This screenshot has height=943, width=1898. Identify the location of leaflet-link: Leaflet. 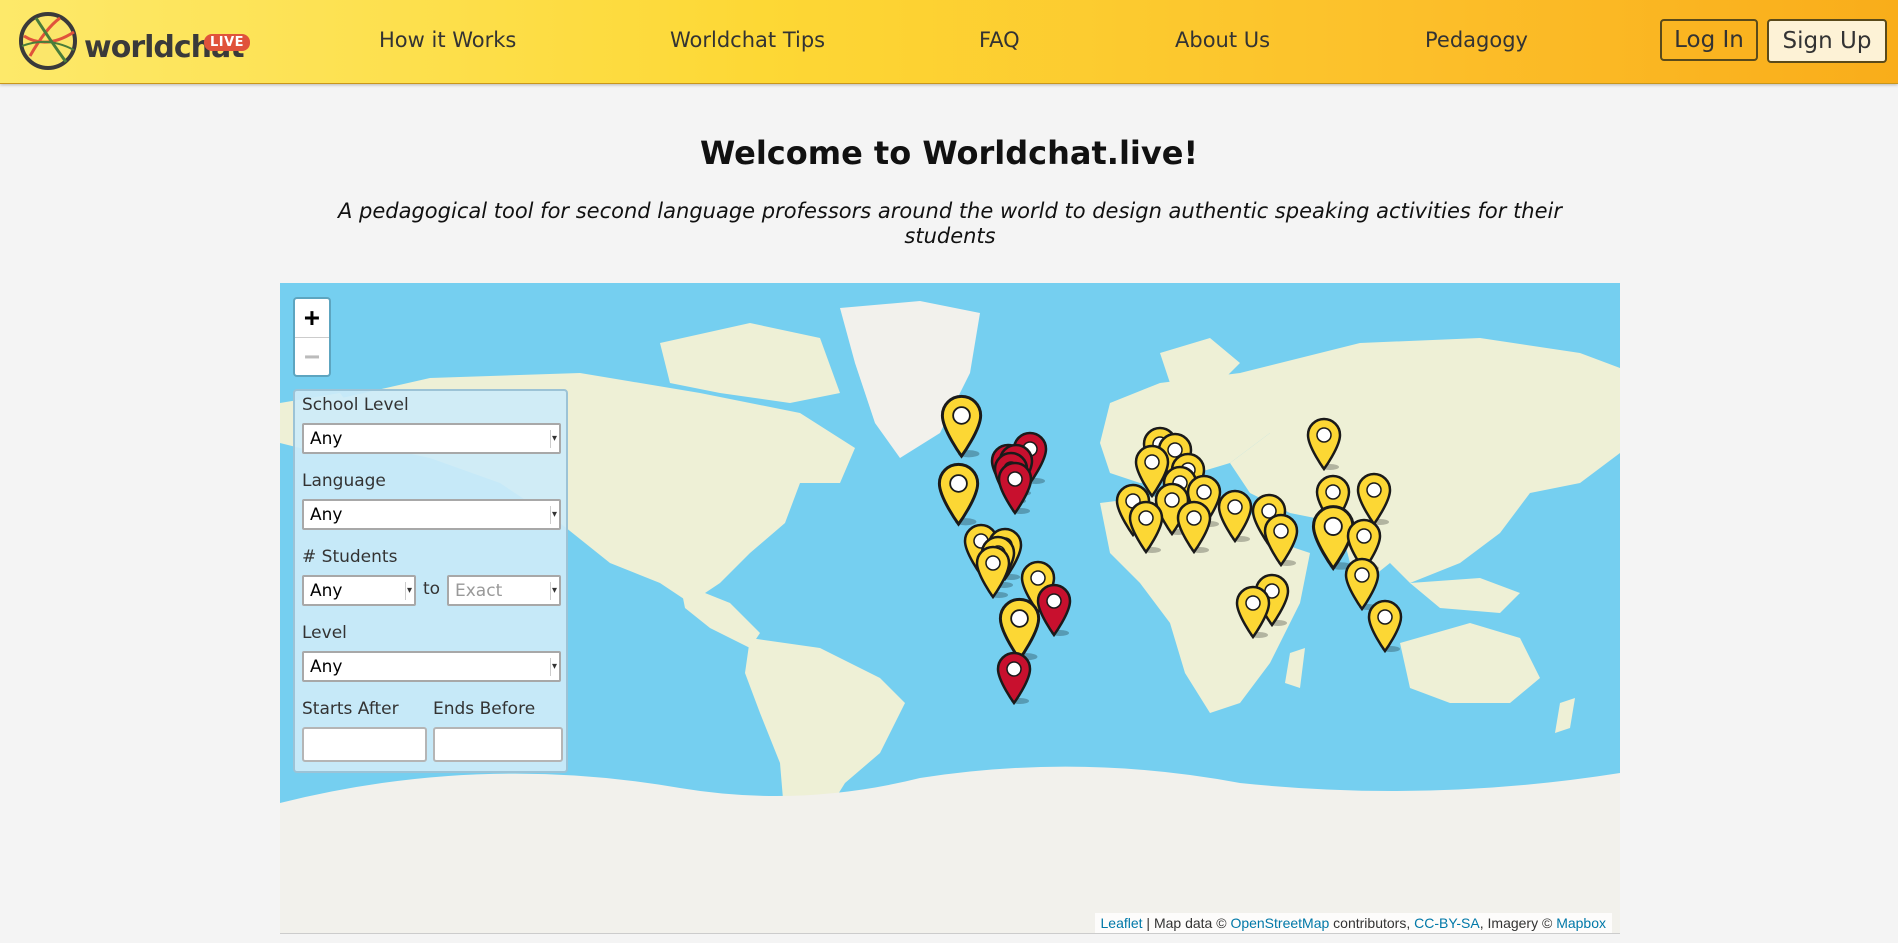
(1122, 923).